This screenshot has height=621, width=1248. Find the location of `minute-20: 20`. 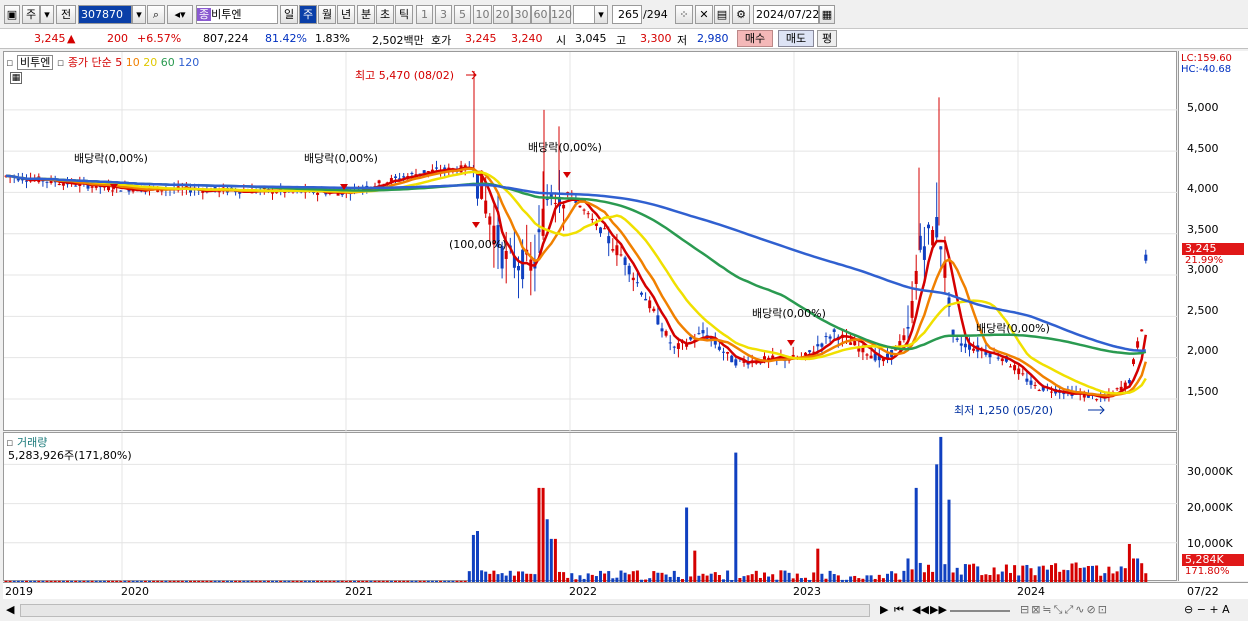

minute-20: 20 is located at coordinates (502, 14).